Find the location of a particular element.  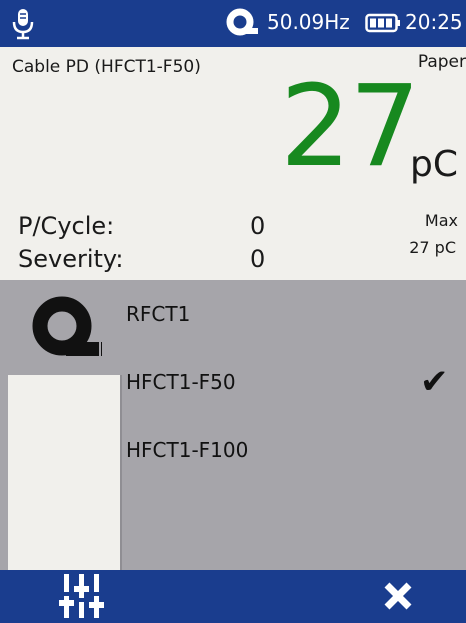

pcycle-value: 0 is located at coordinates (258, 226).